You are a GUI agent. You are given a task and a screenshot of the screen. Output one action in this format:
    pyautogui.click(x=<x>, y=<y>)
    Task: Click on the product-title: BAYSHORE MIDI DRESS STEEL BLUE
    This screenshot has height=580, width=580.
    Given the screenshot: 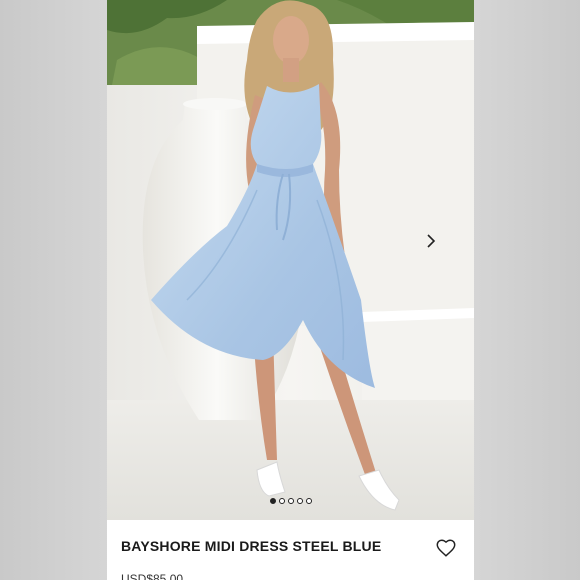 What is the action you would take?
    pyautogui.click(x=251, y=546)
    